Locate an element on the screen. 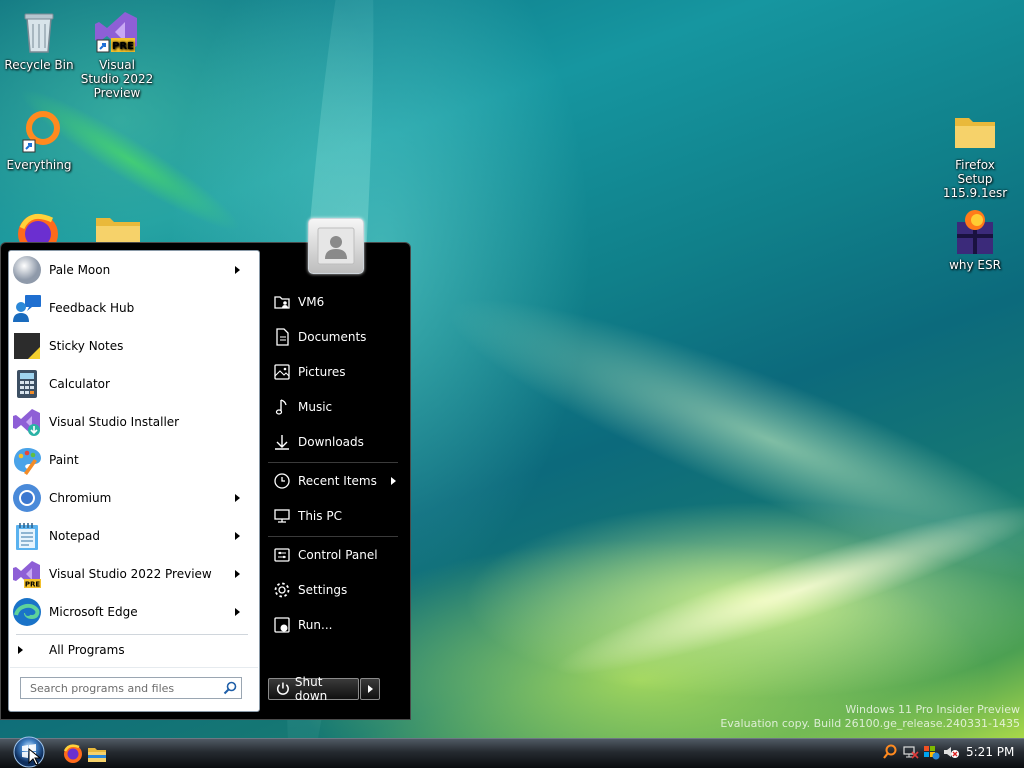 The width and height of the screenshot is (1024, 771). music-note-icon is located at coordinates (281, 407).